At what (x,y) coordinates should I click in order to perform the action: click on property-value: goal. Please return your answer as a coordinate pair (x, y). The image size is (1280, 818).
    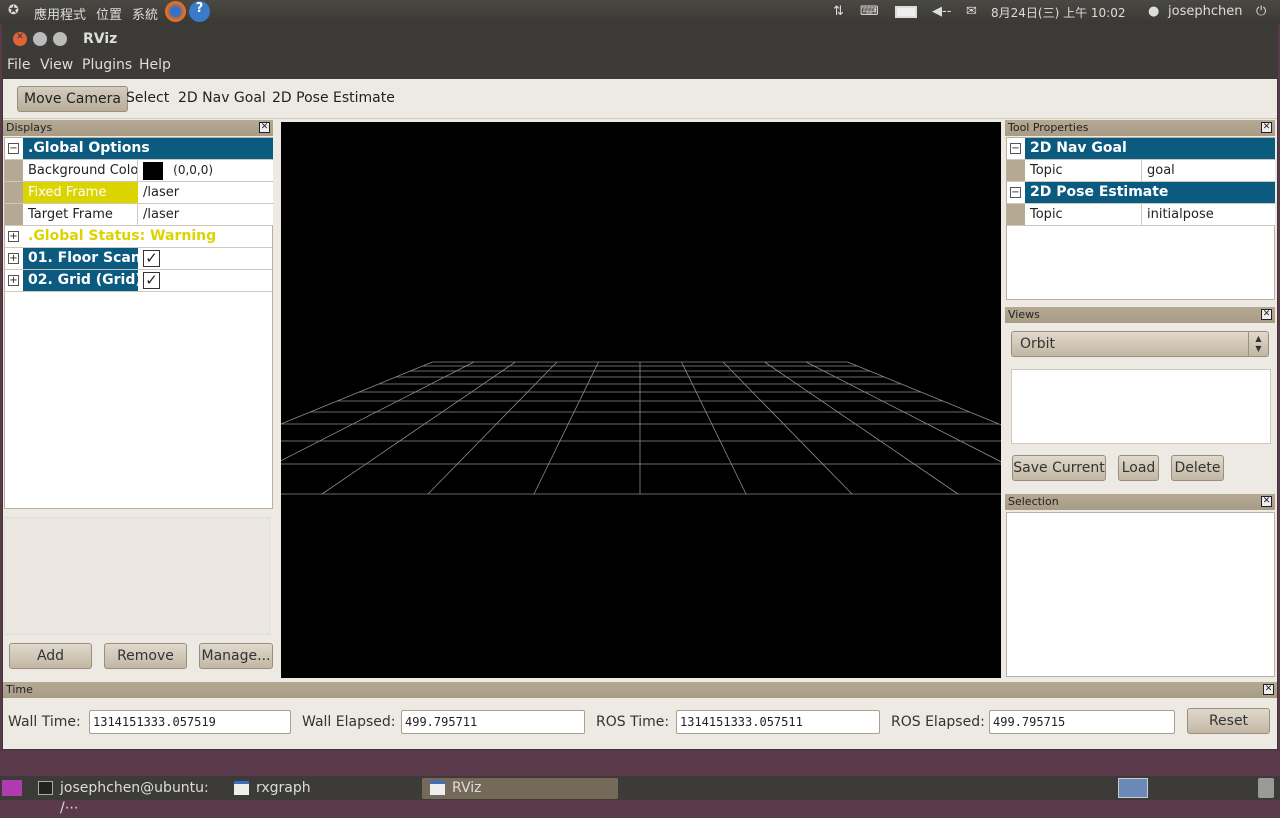
    Looking at the image, I should click on (1208, 170).